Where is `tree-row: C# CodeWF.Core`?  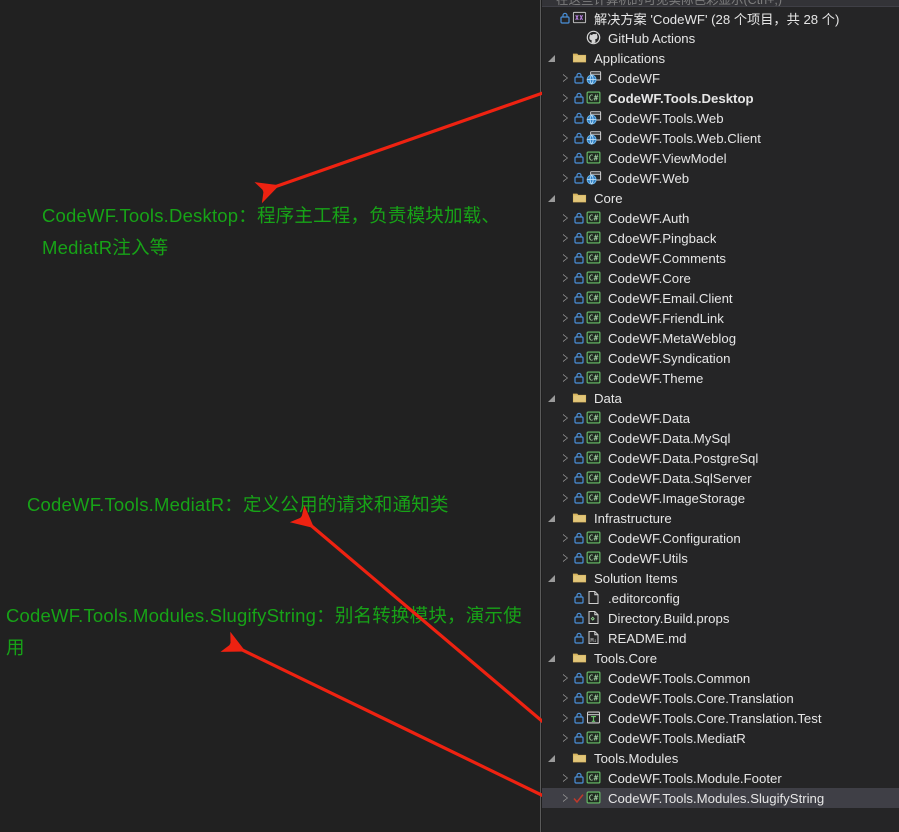 tree-row: C# CodeWF.Core is located at coordinates (720, 278).